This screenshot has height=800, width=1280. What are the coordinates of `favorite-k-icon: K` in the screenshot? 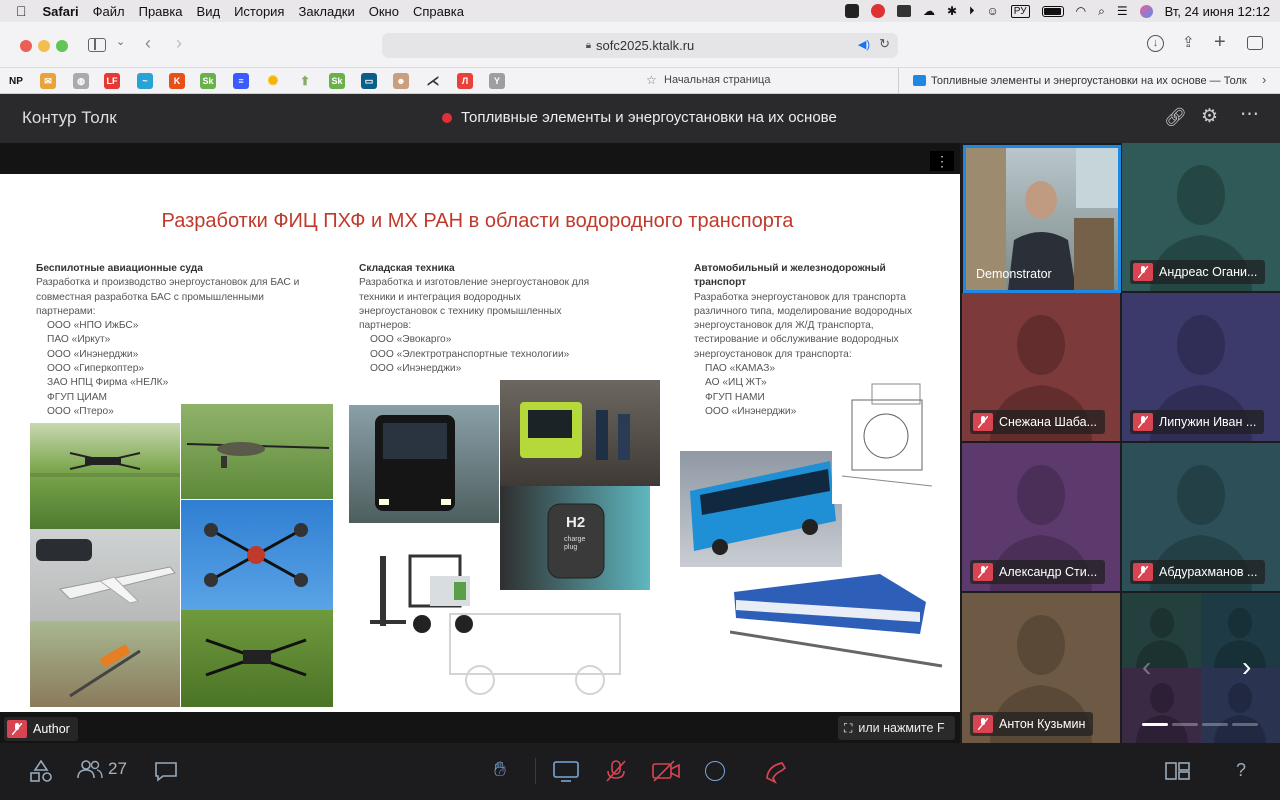 It's located at (177, 81).